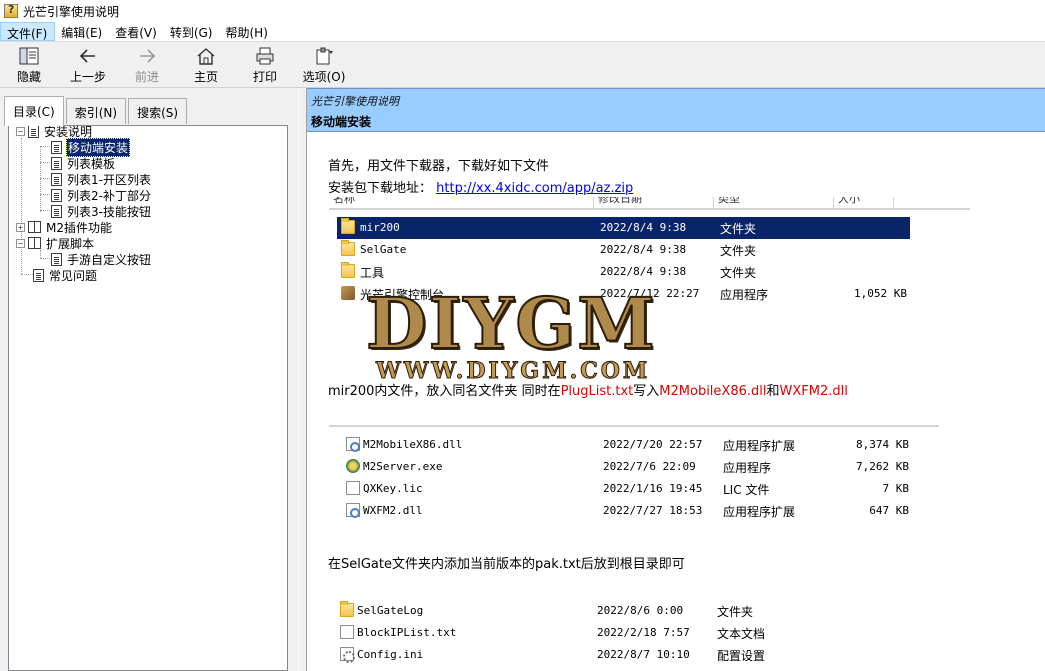  What do you see at coordinates (623, 250) in the screenshot?
I see `file-row: SelGate 2022/8/4 9:38 文件夹` at bounding box center [623, 250].